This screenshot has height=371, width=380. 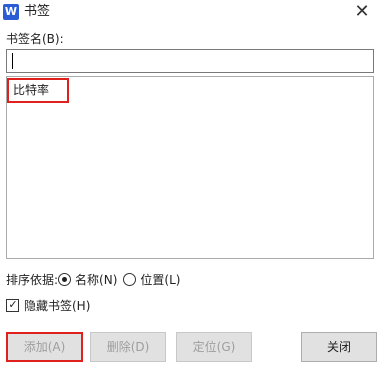 What do you see at coordinates (65, 279) in the screenshot?
I see `sort-by-name-radio` at bounding box center [65, 279].